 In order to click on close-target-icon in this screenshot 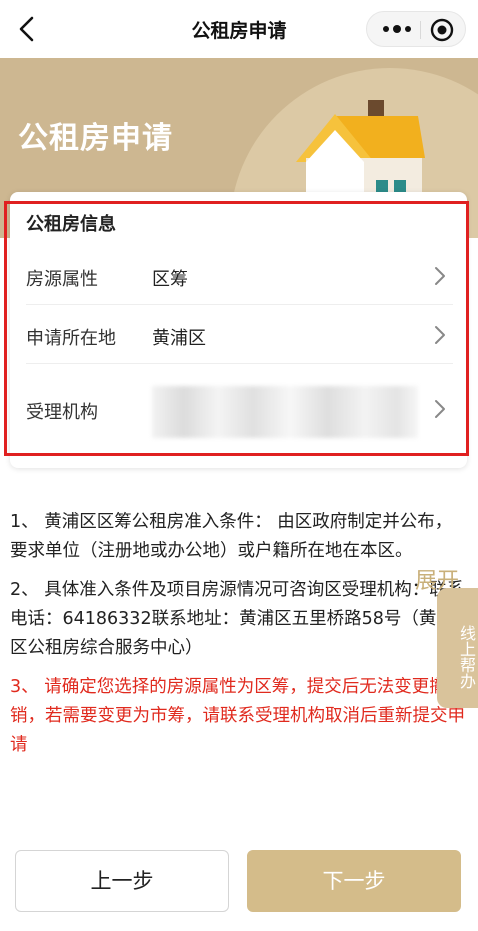, I will do `click(442, 30)`.